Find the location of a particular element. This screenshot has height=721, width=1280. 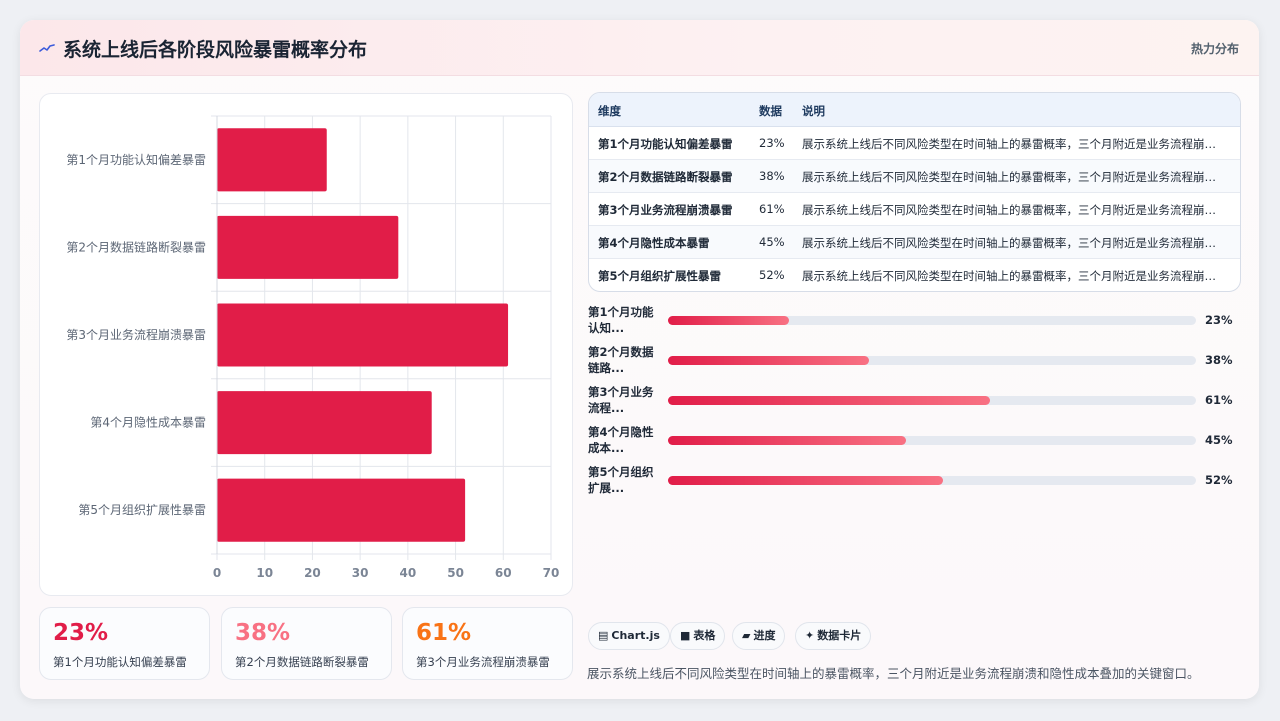

chip-table: ■ 表格 is located at coordinates (698, 636).